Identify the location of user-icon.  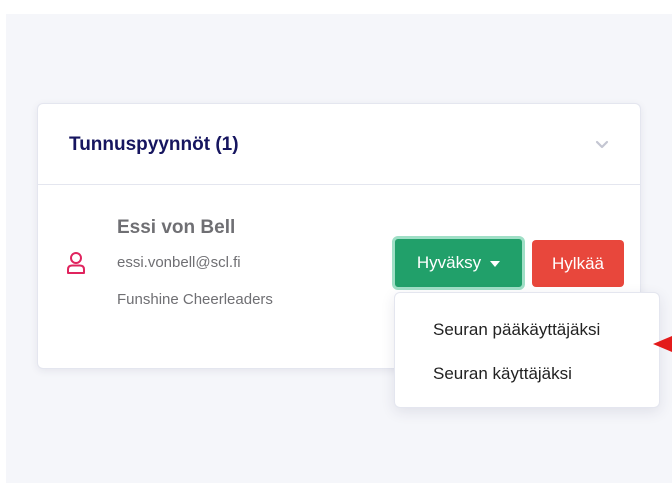
(76, 263).